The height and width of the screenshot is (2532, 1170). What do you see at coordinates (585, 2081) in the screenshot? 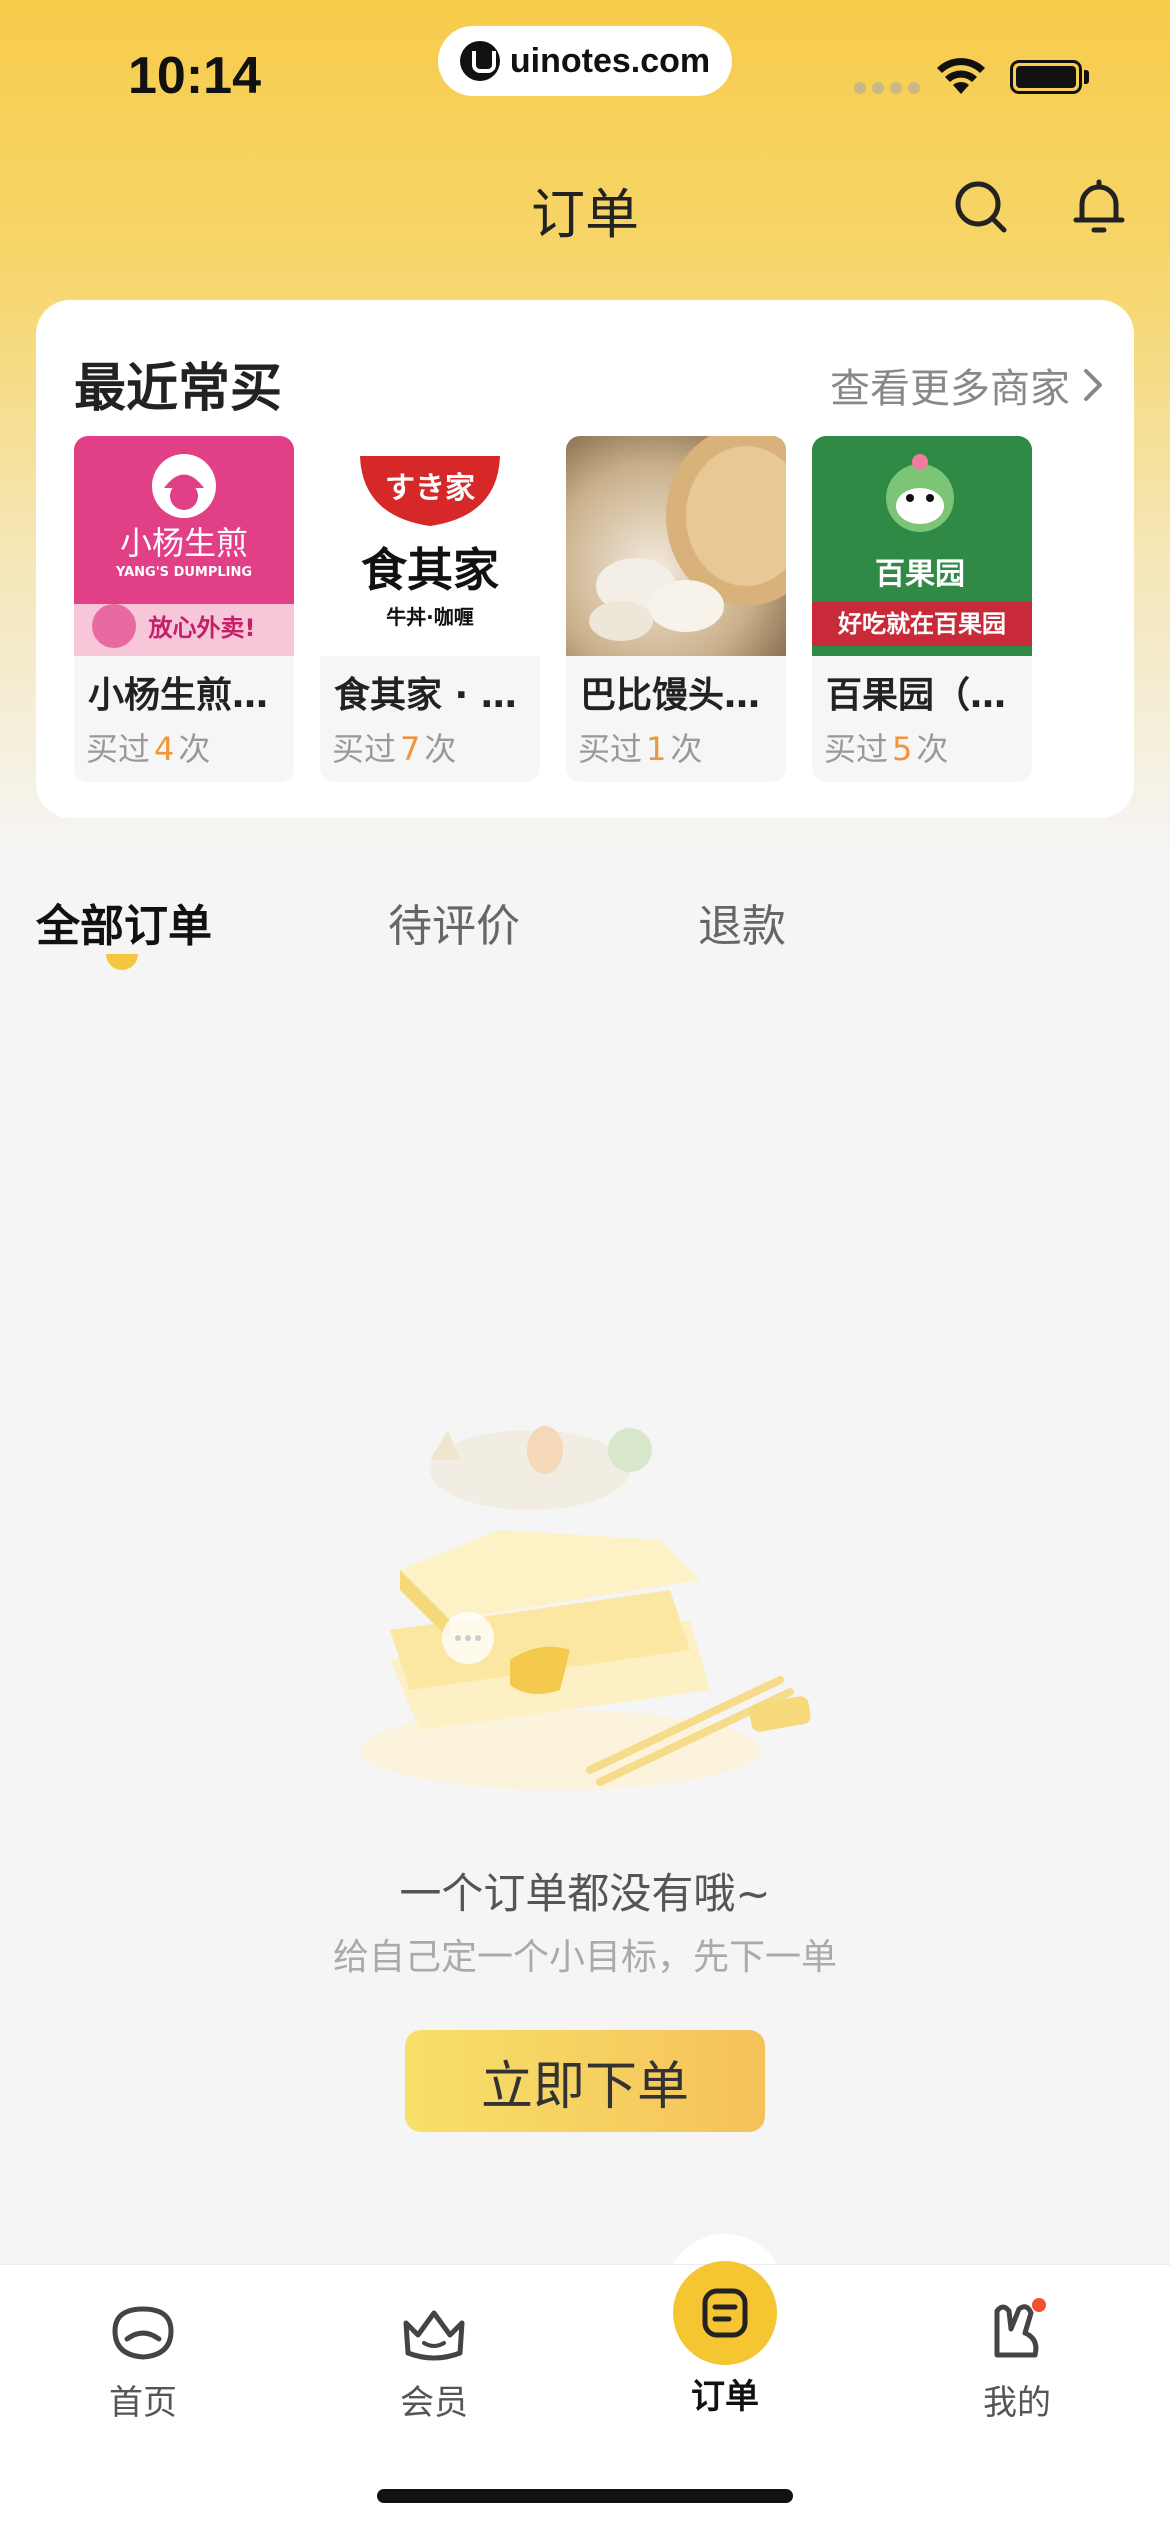
I see `order-now-button: 立即下单` at bounding box center [585, 2081].